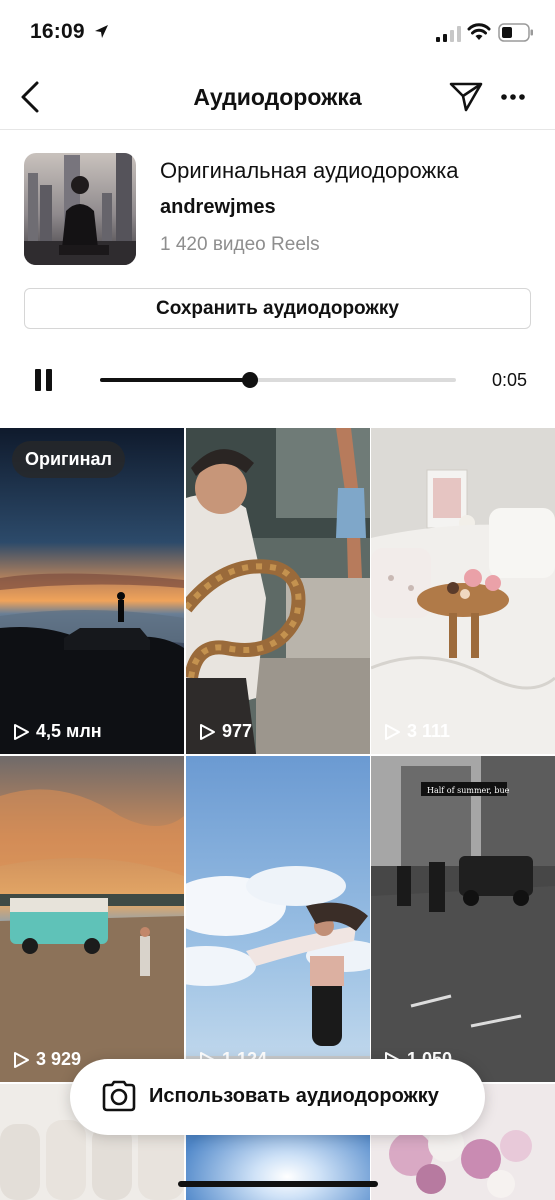  What do you see at coordinates (277, 33) in the screenshot?
I see `status-bar: 16:09` at bounding box center [277, 33].